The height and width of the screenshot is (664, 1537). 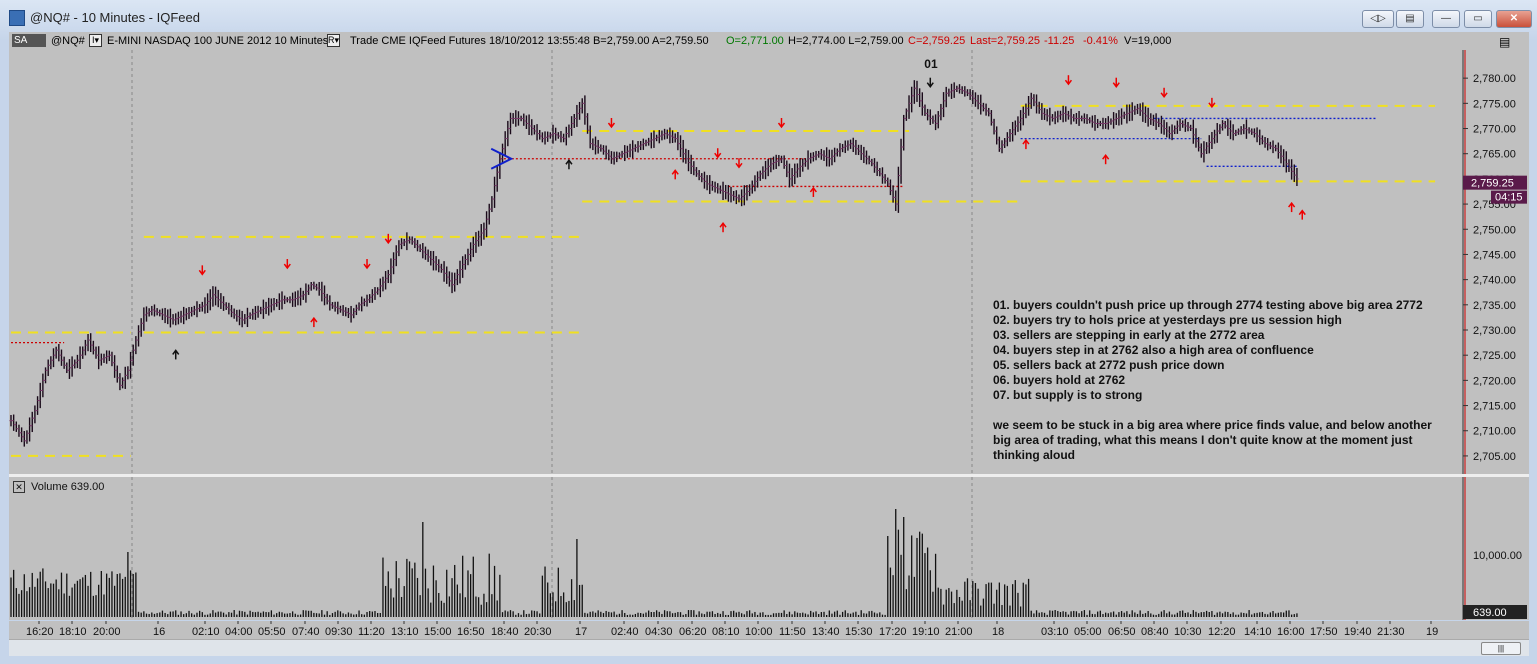 I want to click on x-tick-label: 06:50, so click(x=1122, y=632).